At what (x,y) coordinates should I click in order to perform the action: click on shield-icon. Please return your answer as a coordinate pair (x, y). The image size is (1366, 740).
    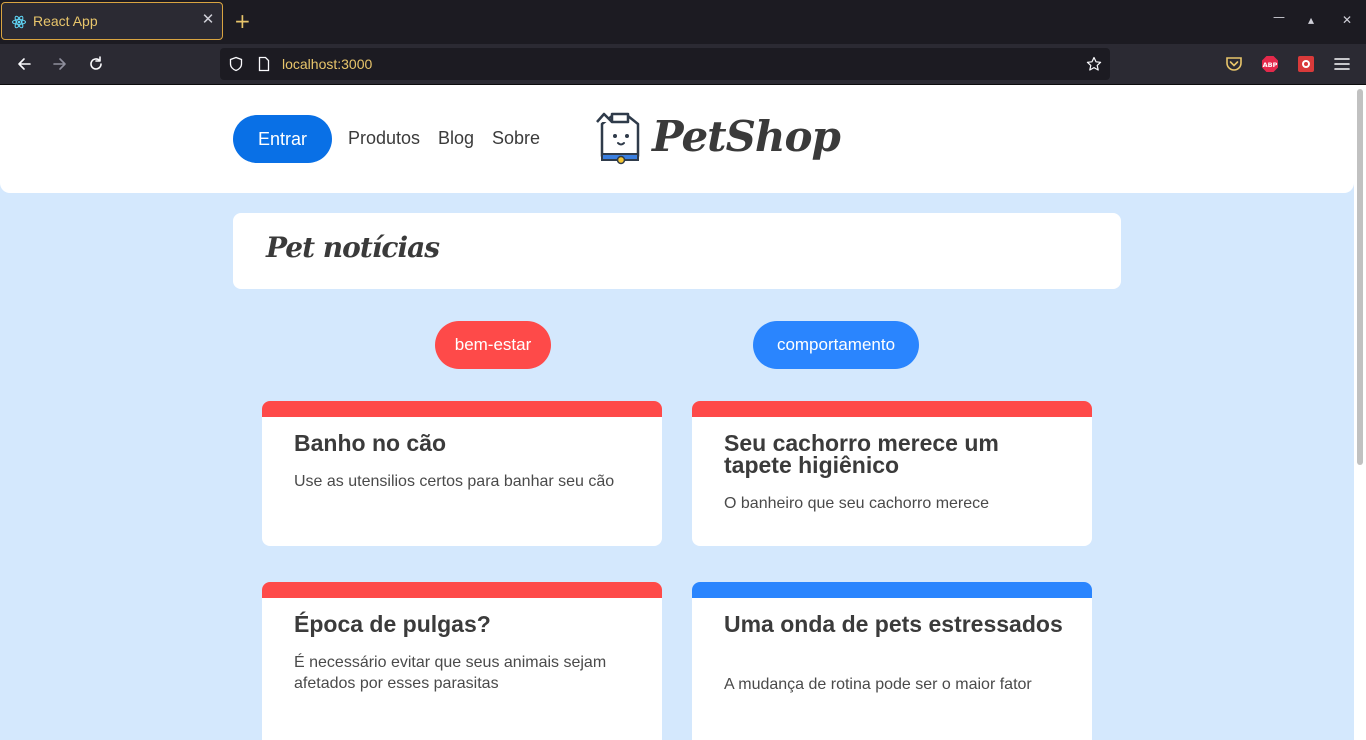
    Looking at the image, I should click on (236, 64).